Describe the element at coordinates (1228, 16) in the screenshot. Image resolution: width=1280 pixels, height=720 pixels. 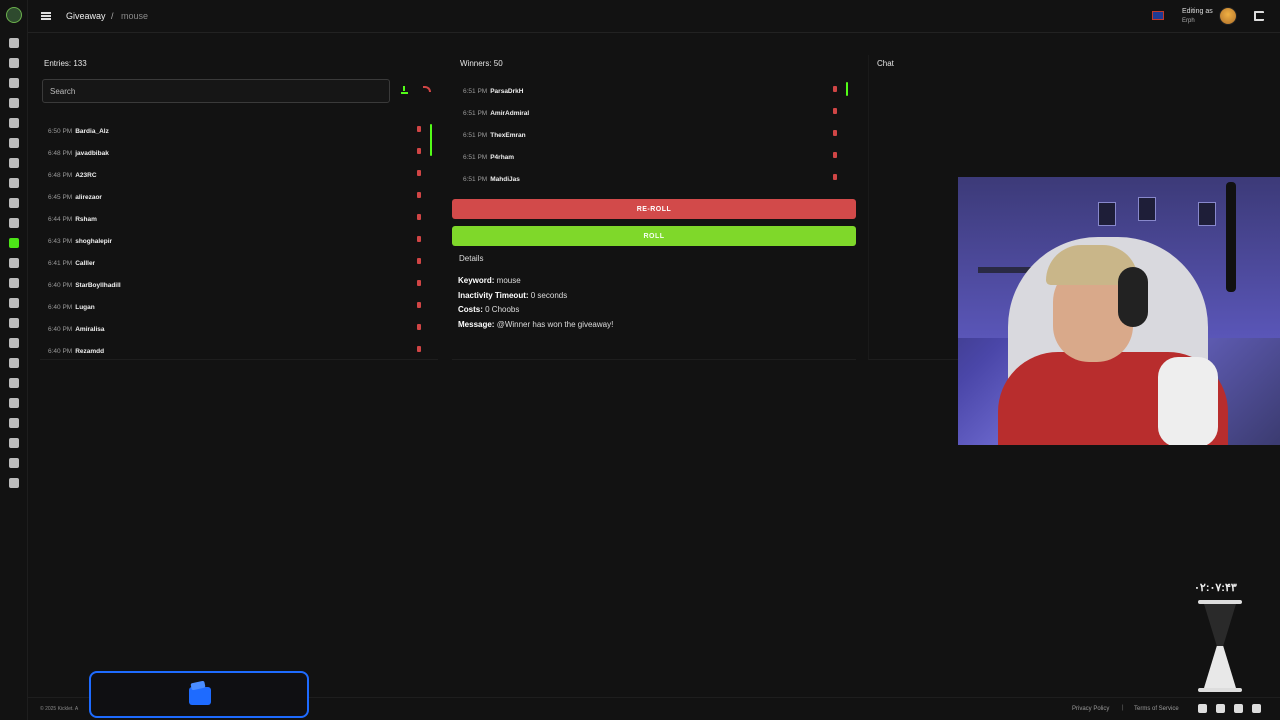
I see `avatar` at that location.